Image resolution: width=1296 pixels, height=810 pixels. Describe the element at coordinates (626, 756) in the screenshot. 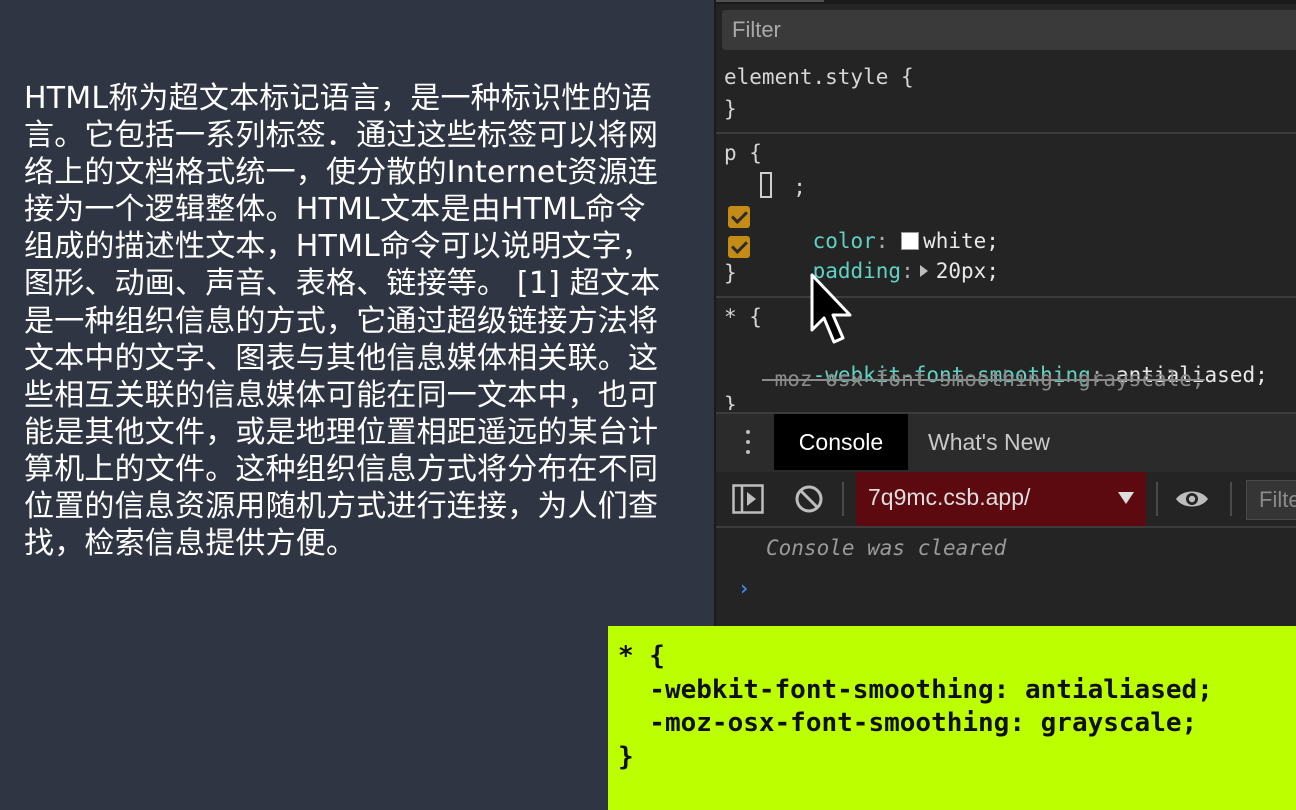

I see `overlay-line: }` at that location.